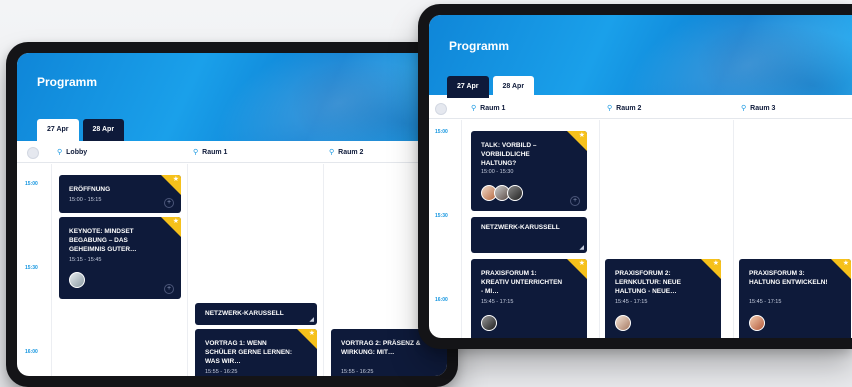 The image size is (852, 387). I want to click on room-header-raum-3: ⚲ Raum 3, so click(758, 108).